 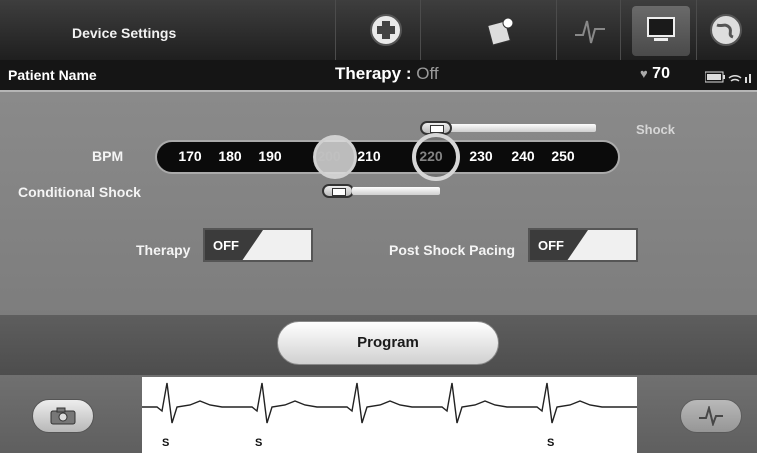 I want to click on heart-rate: ♥ 70, so click(x=655, y=74).